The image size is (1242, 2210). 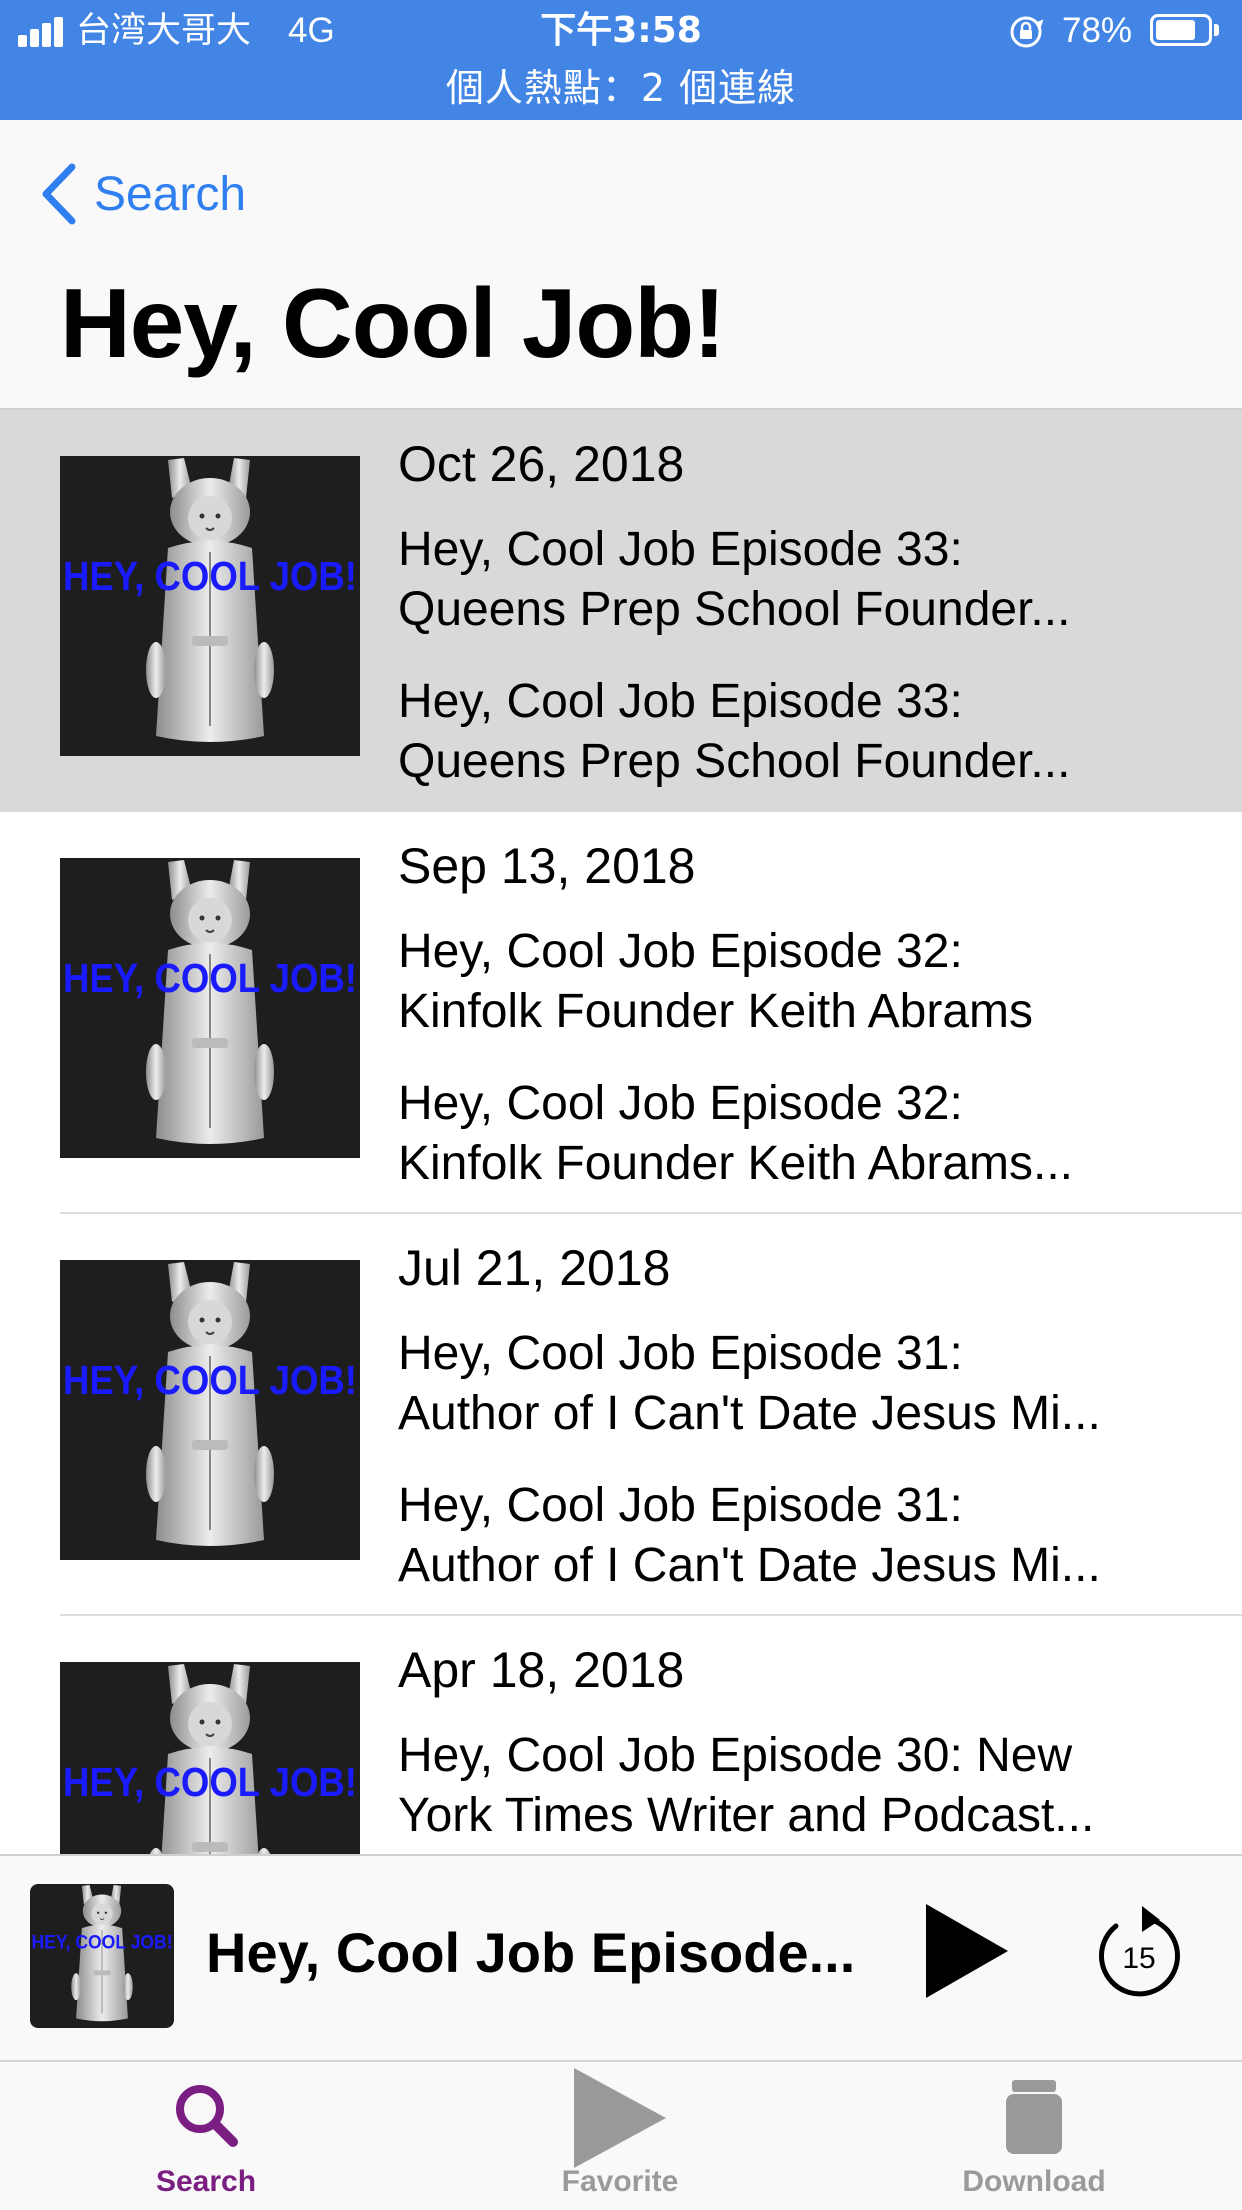 I want to click on episode-title-line: Hey, Cool Job Episode 33:, so click(x=680, y=549).